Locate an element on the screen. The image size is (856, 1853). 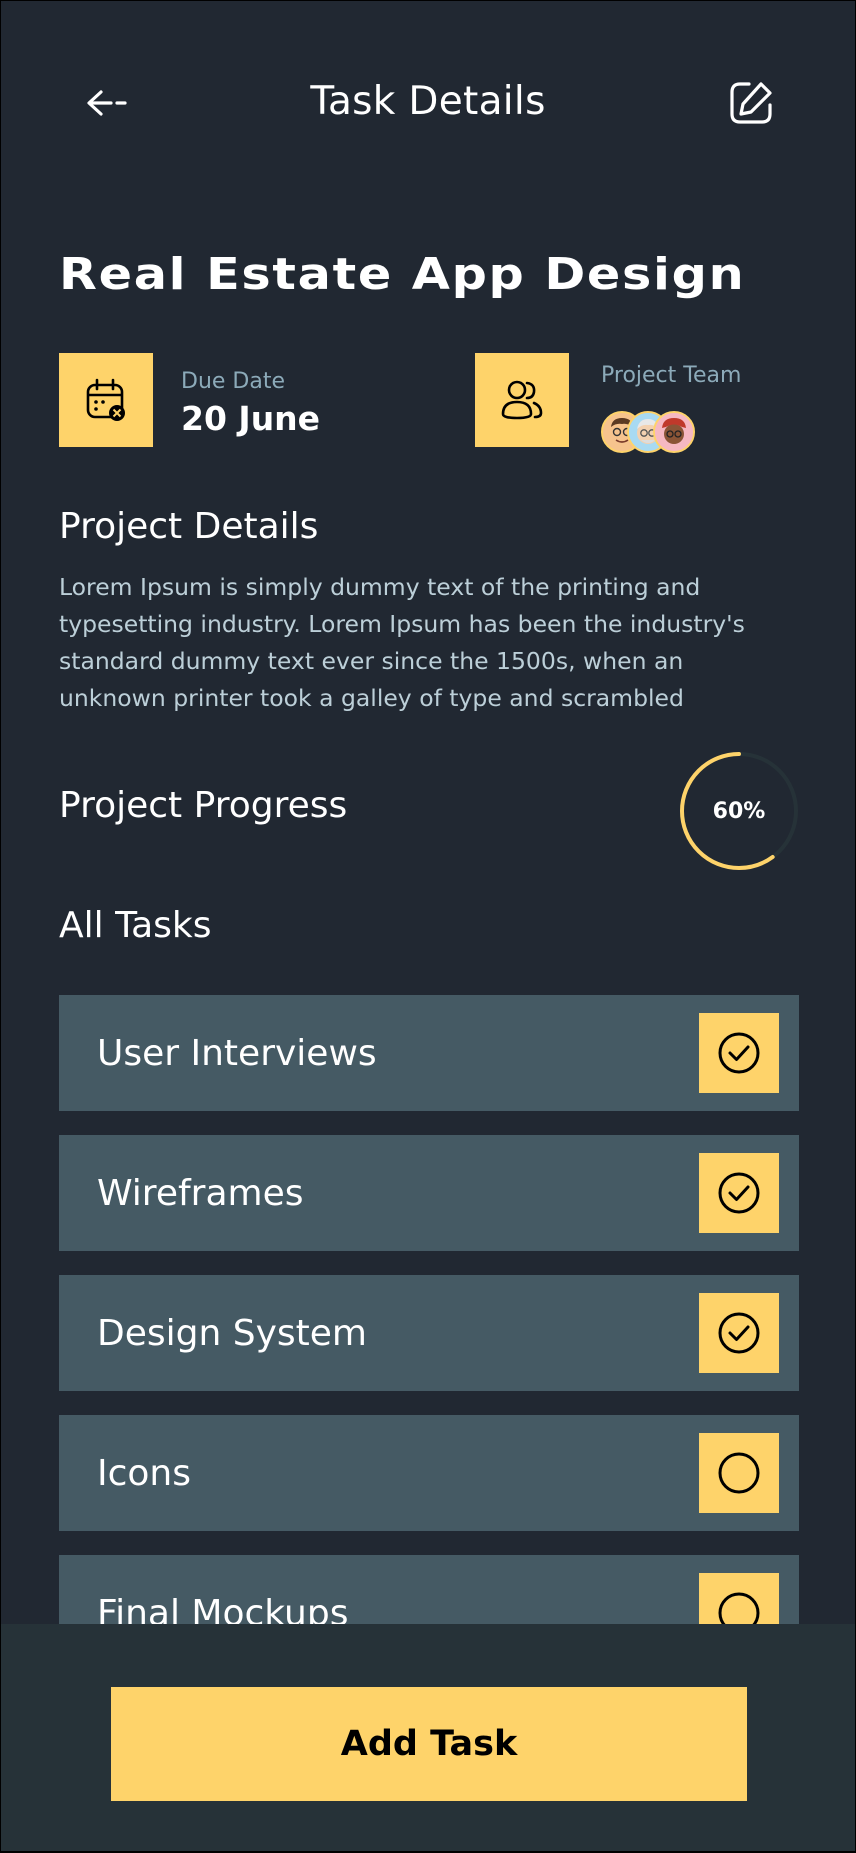
task-label: Icons is located at coordinates (144, 1473).